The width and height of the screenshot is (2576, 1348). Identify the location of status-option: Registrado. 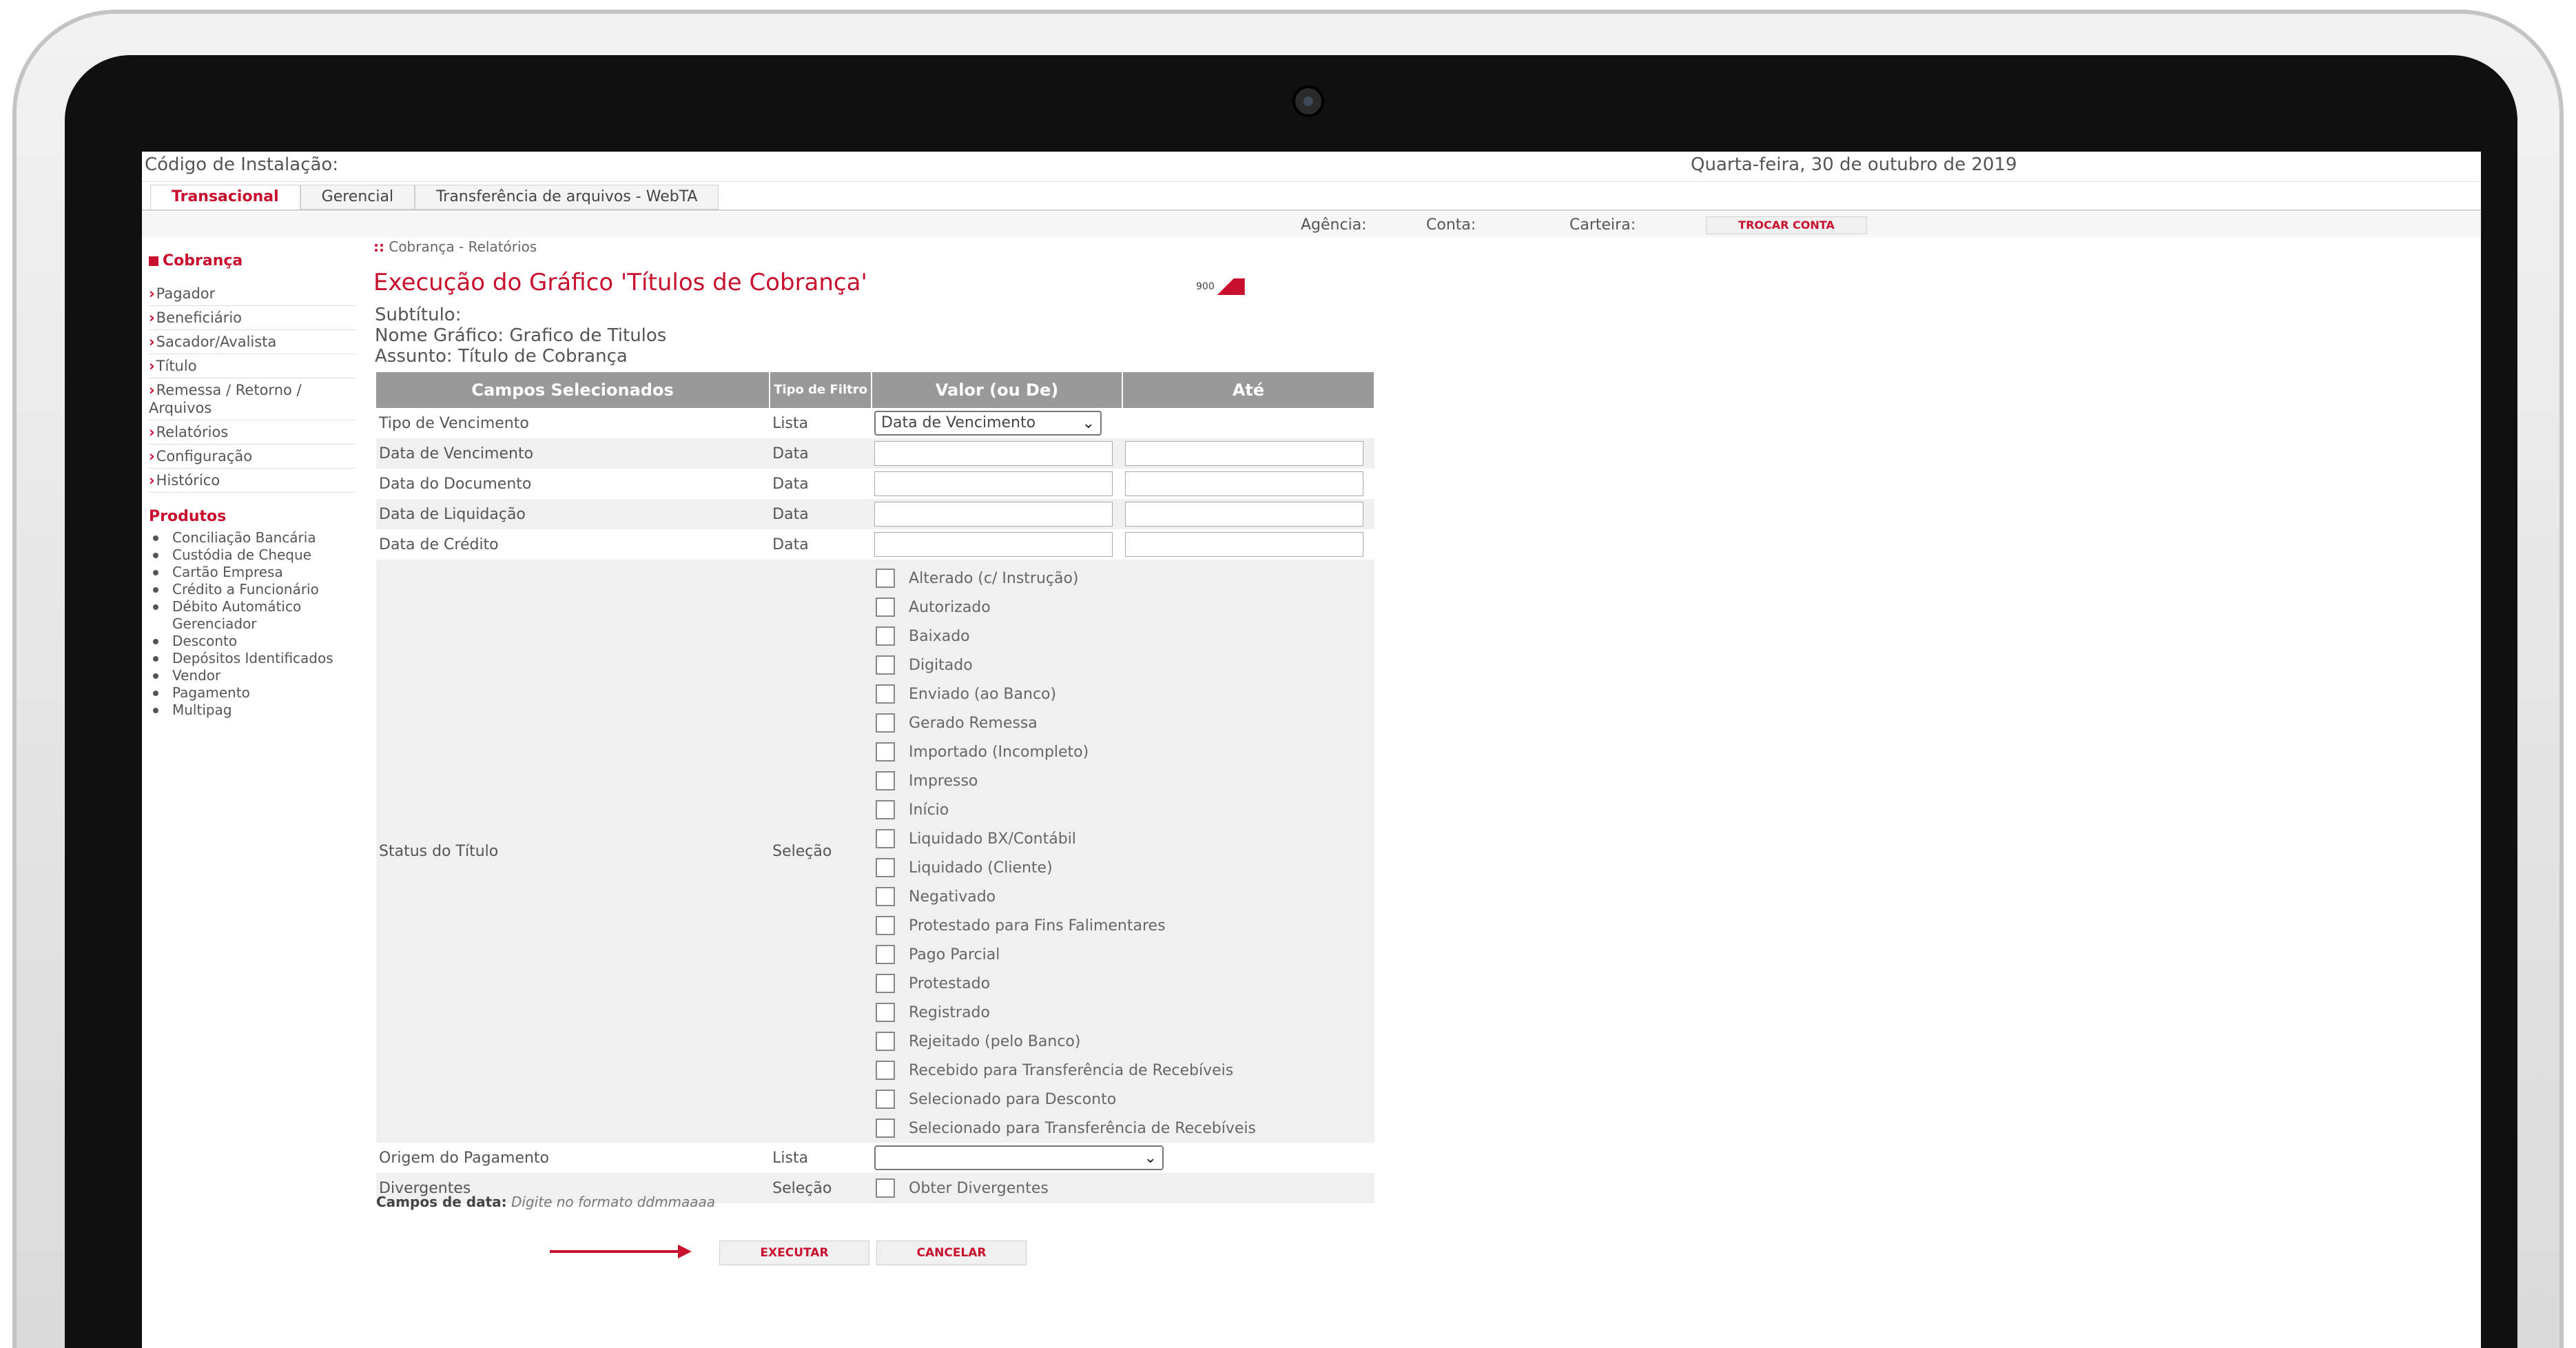
(1123, 1012).